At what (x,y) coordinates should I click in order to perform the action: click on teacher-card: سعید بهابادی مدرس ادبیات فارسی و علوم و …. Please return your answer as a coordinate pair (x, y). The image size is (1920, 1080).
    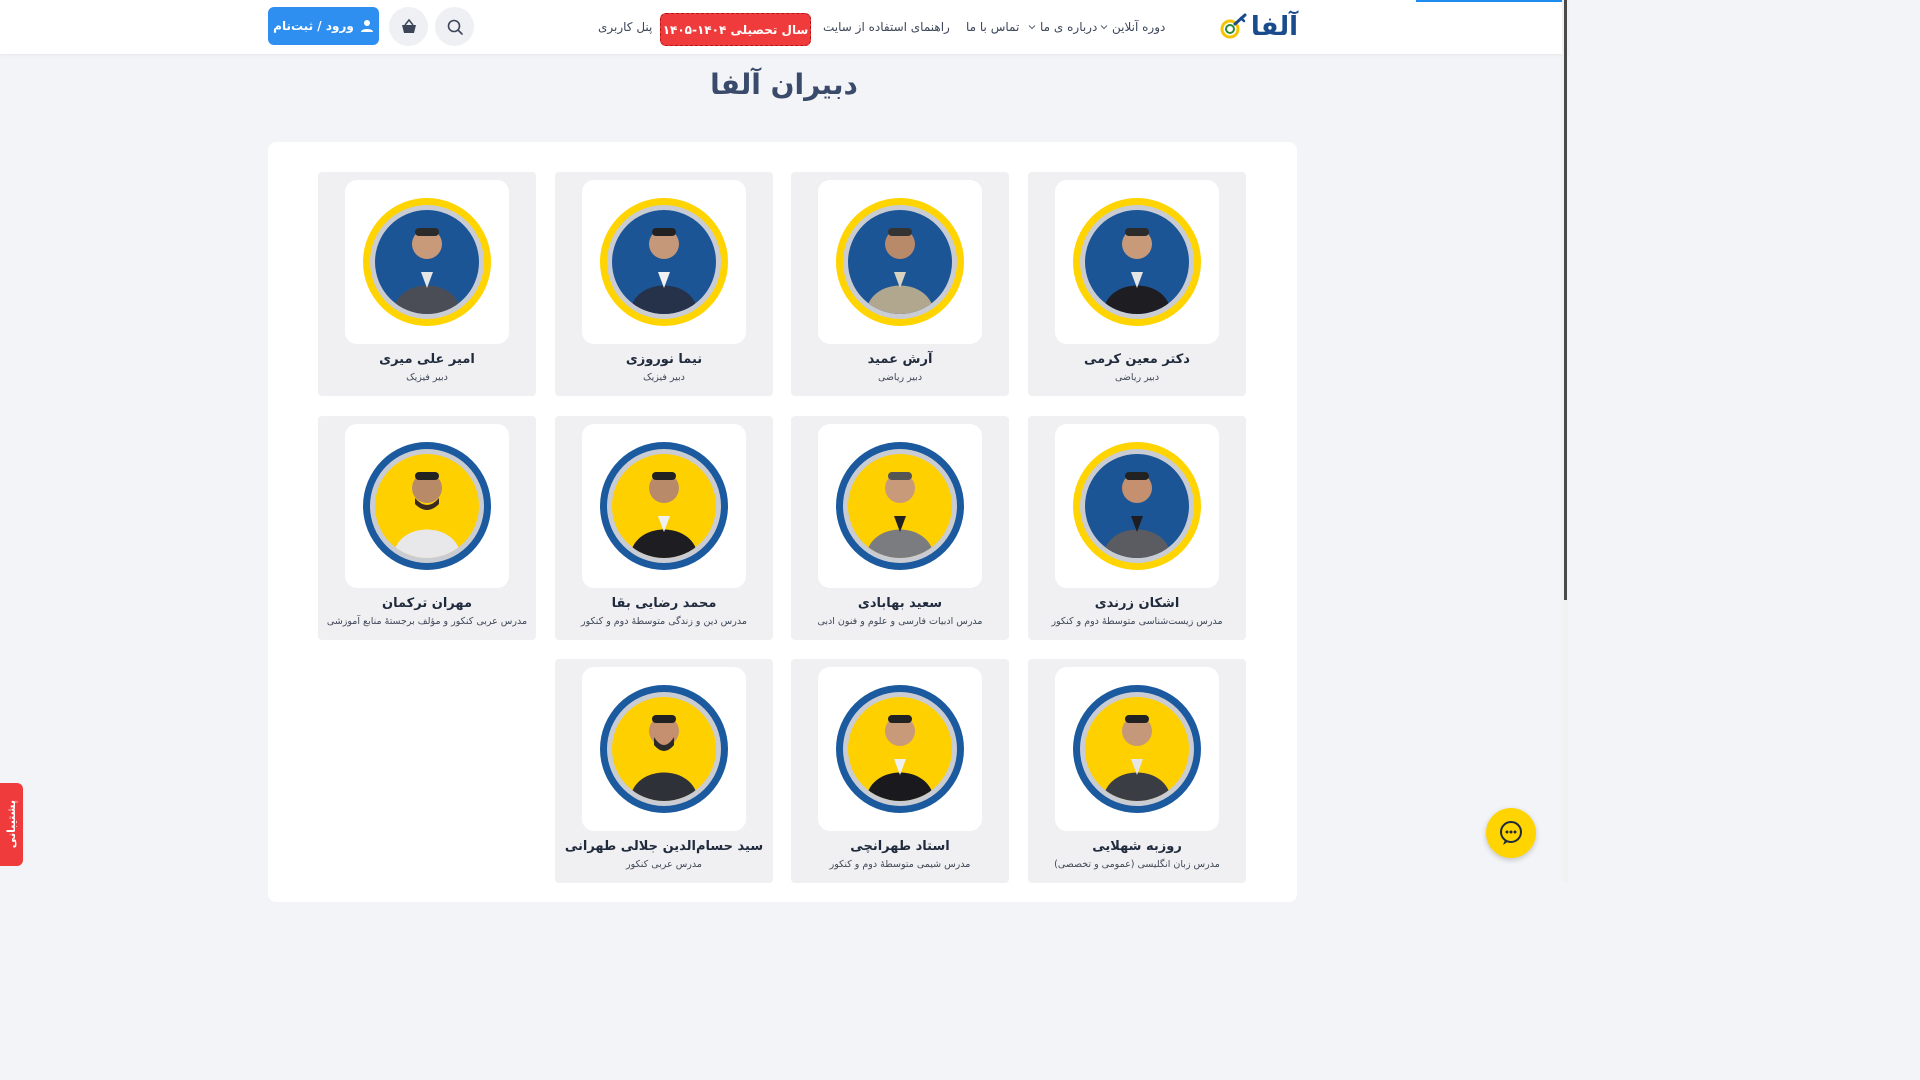
    Looking at the image, I should click on (900, 528).